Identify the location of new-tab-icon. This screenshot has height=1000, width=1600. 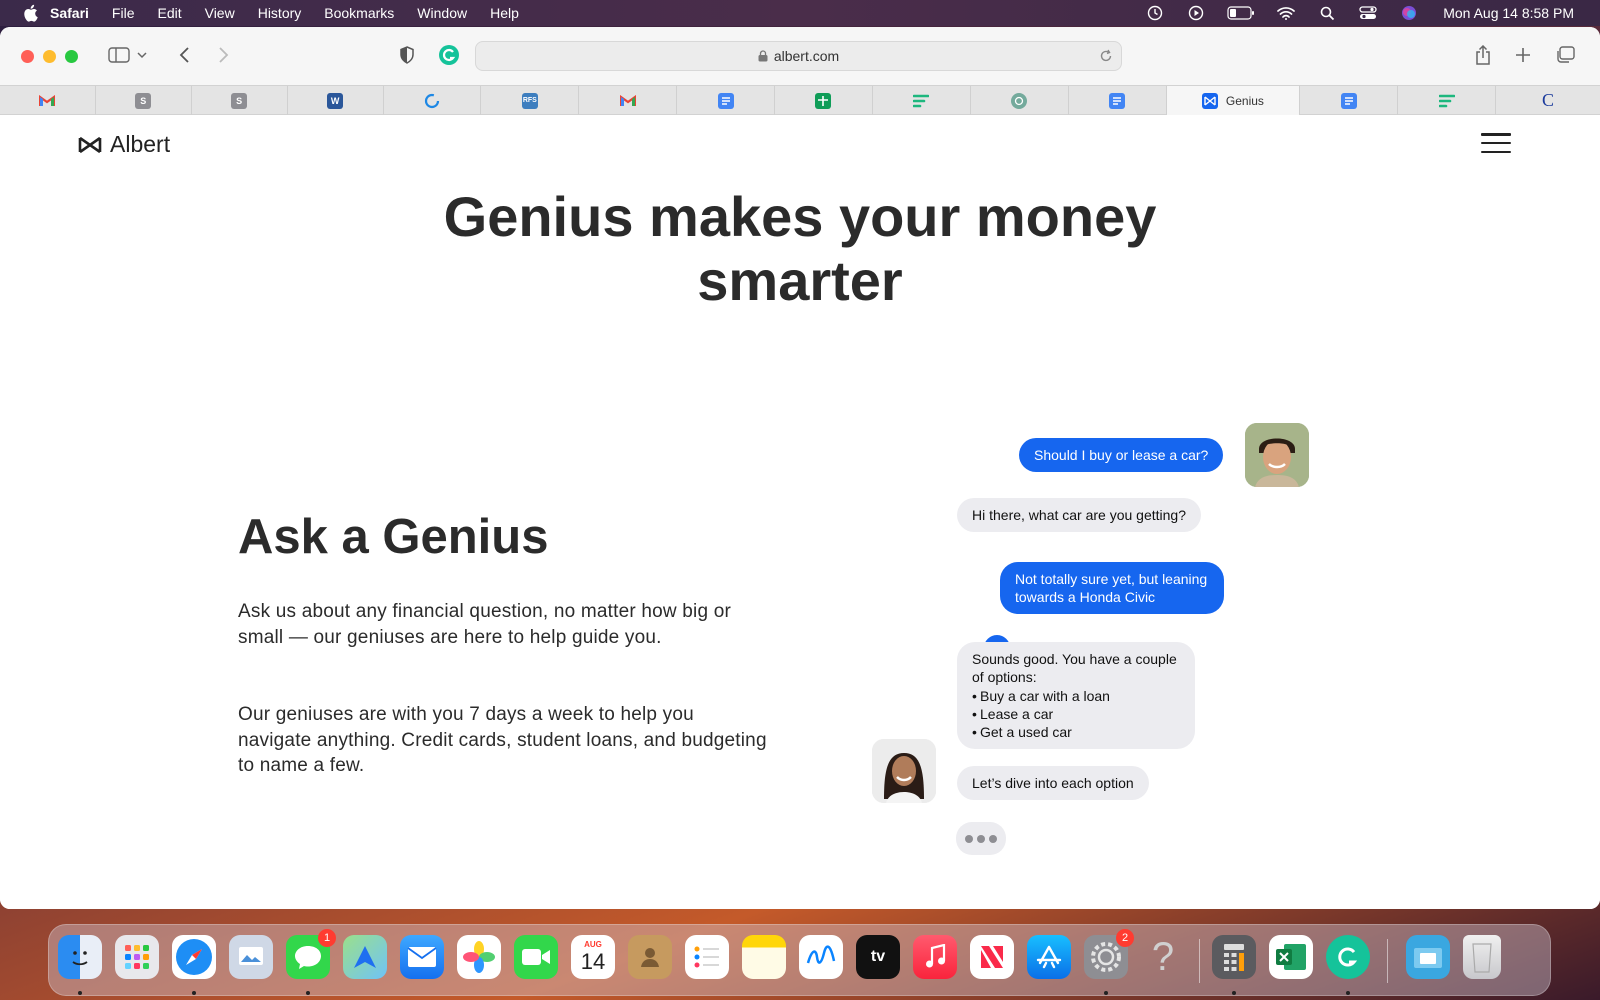
(1523, 55).